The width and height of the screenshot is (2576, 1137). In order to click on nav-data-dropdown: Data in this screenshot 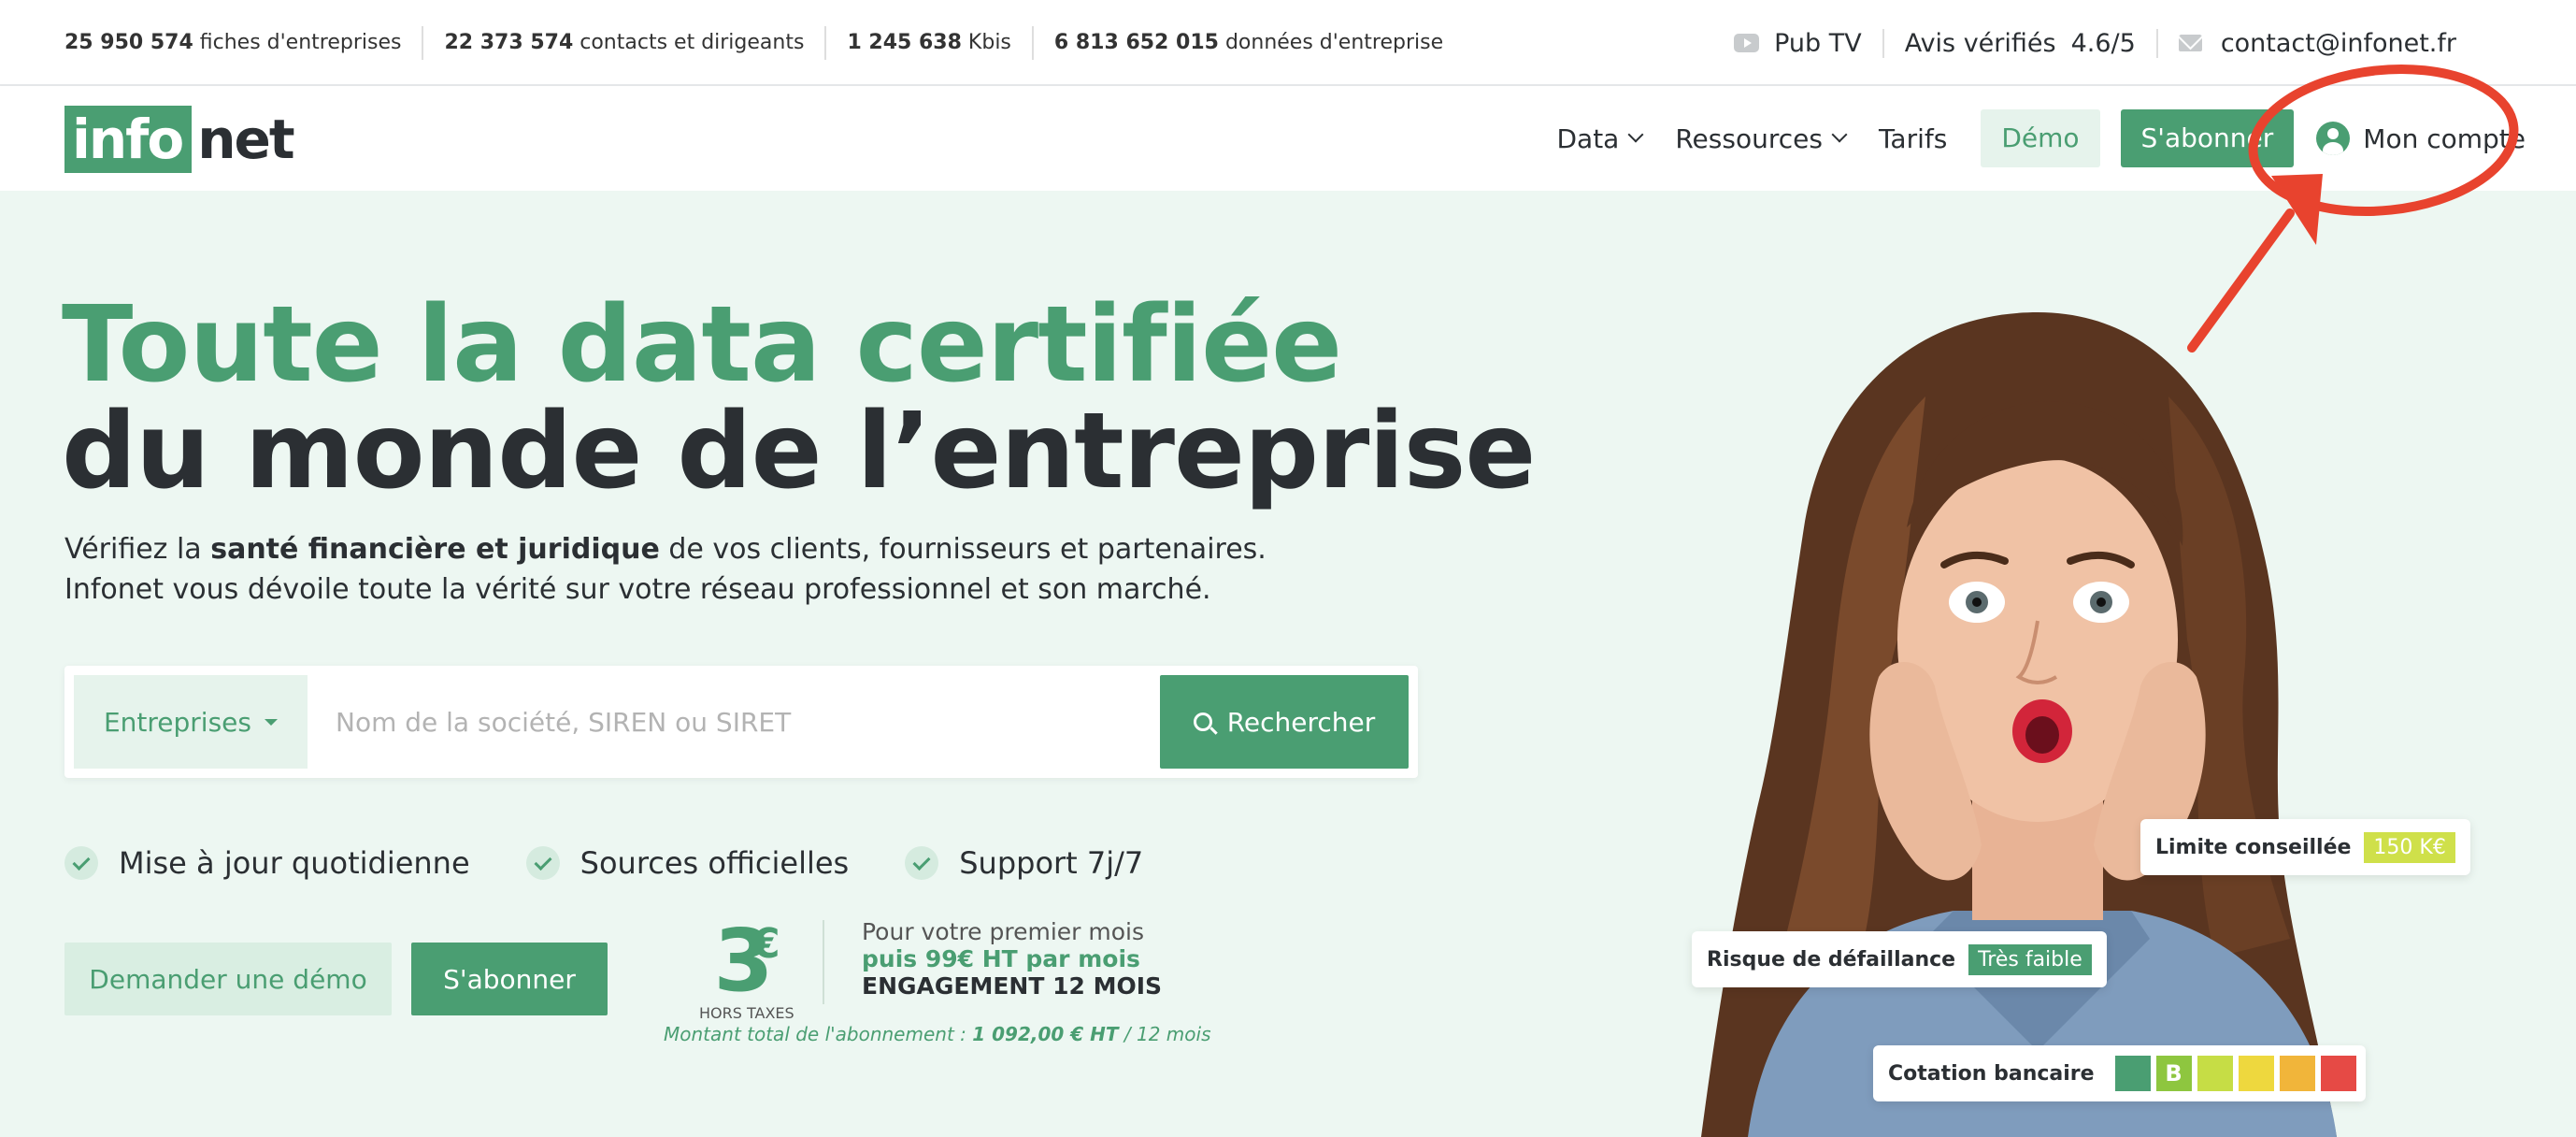, I will do `click(1600, 138)`.